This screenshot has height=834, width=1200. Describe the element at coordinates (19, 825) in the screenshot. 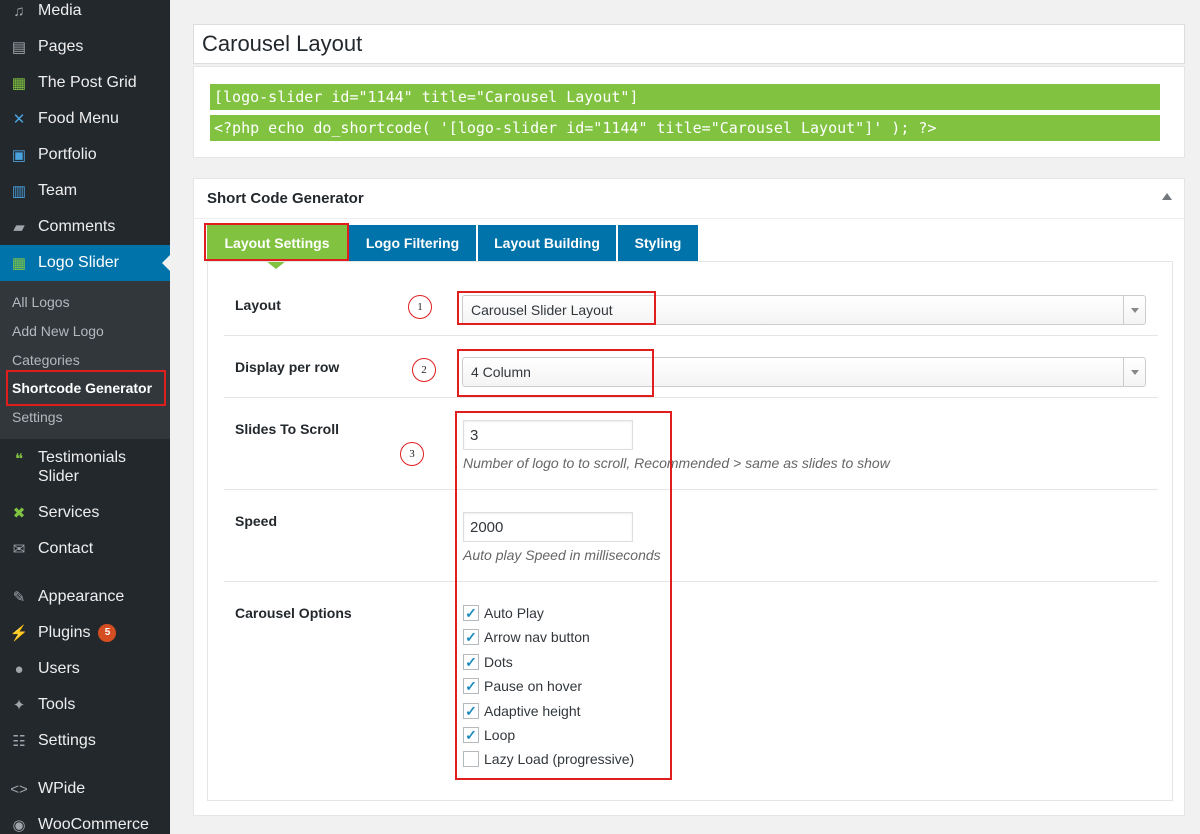

I see `woocommerce-icon: ◉` at that location.